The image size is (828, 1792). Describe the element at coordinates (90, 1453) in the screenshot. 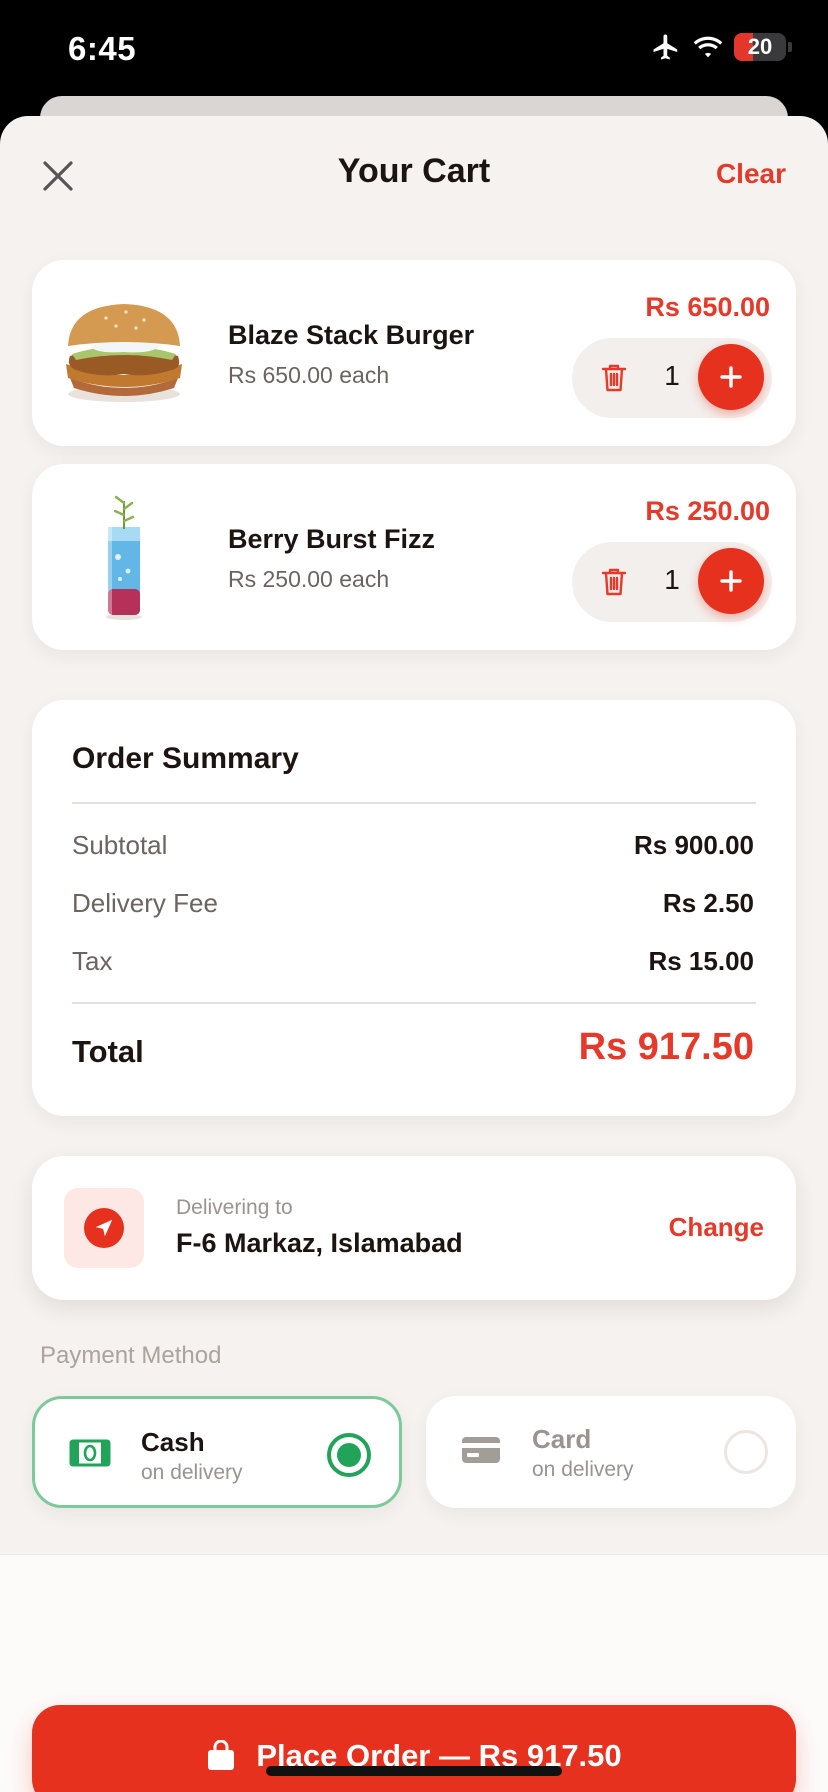

I see `cash-icon` at that location.